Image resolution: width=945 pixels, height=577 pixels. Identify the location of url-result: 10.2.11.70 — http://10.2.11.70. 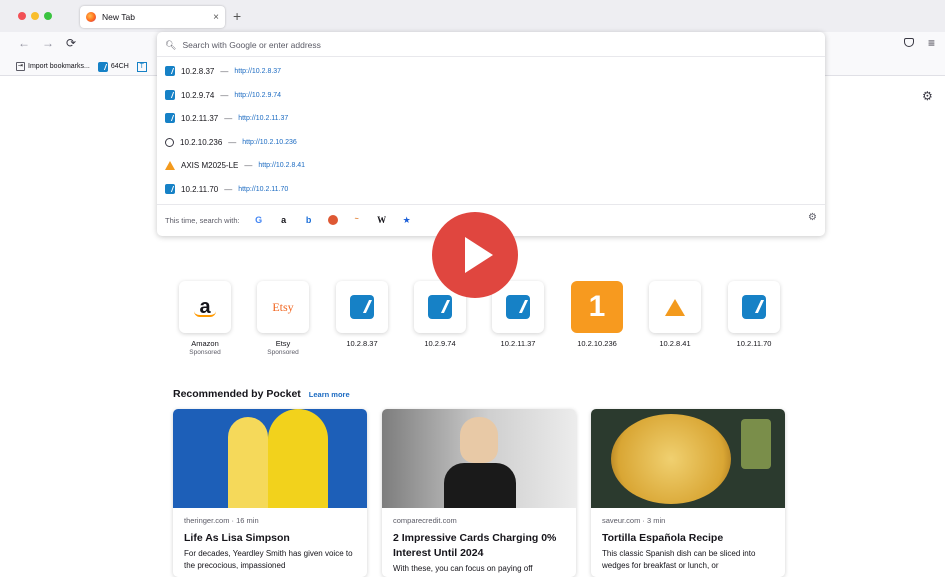
(226, 189).